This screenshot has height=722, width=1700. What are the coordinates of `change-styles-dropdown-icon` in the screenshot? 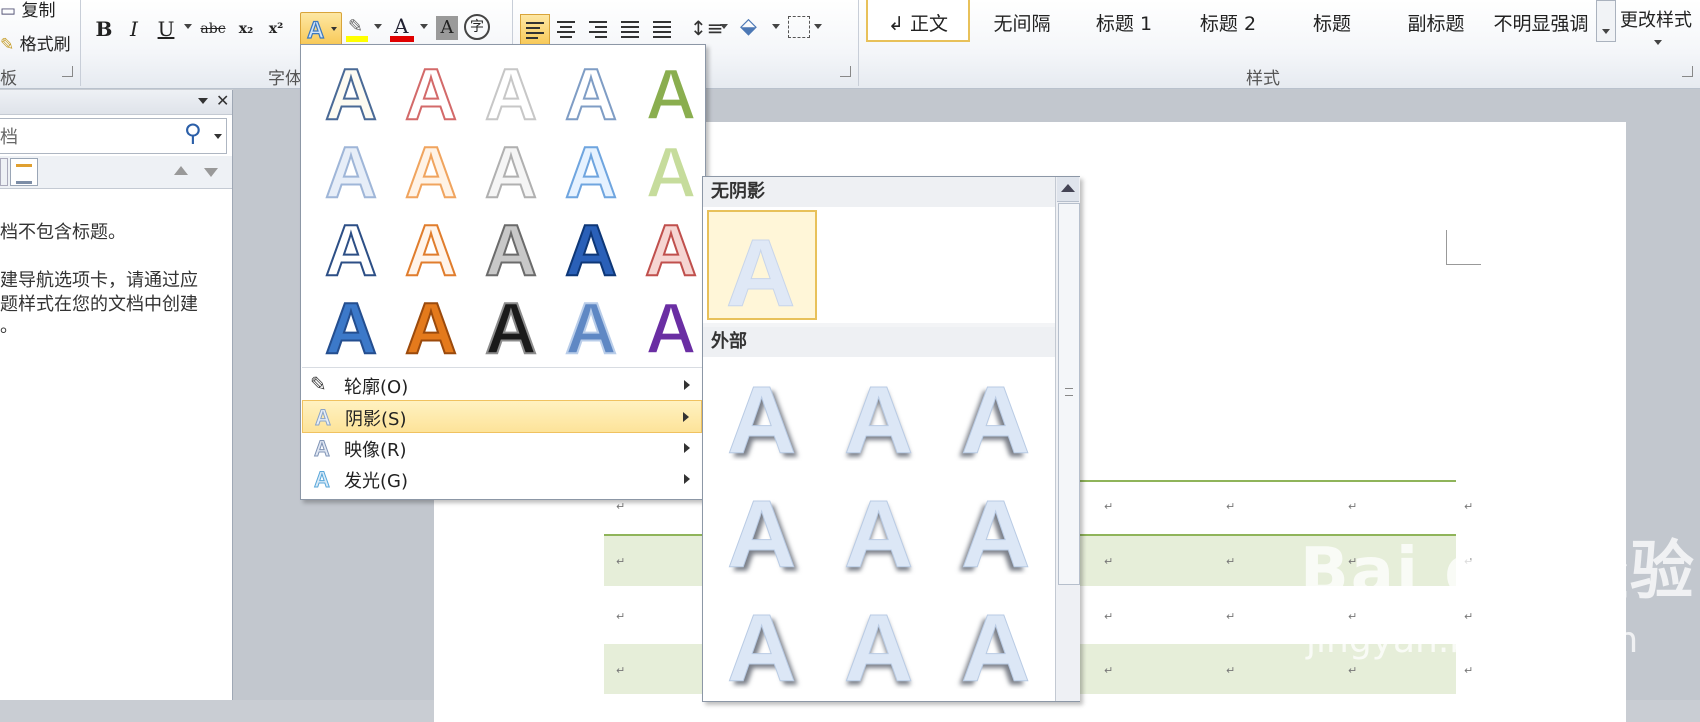 It's located at (1658, 42).